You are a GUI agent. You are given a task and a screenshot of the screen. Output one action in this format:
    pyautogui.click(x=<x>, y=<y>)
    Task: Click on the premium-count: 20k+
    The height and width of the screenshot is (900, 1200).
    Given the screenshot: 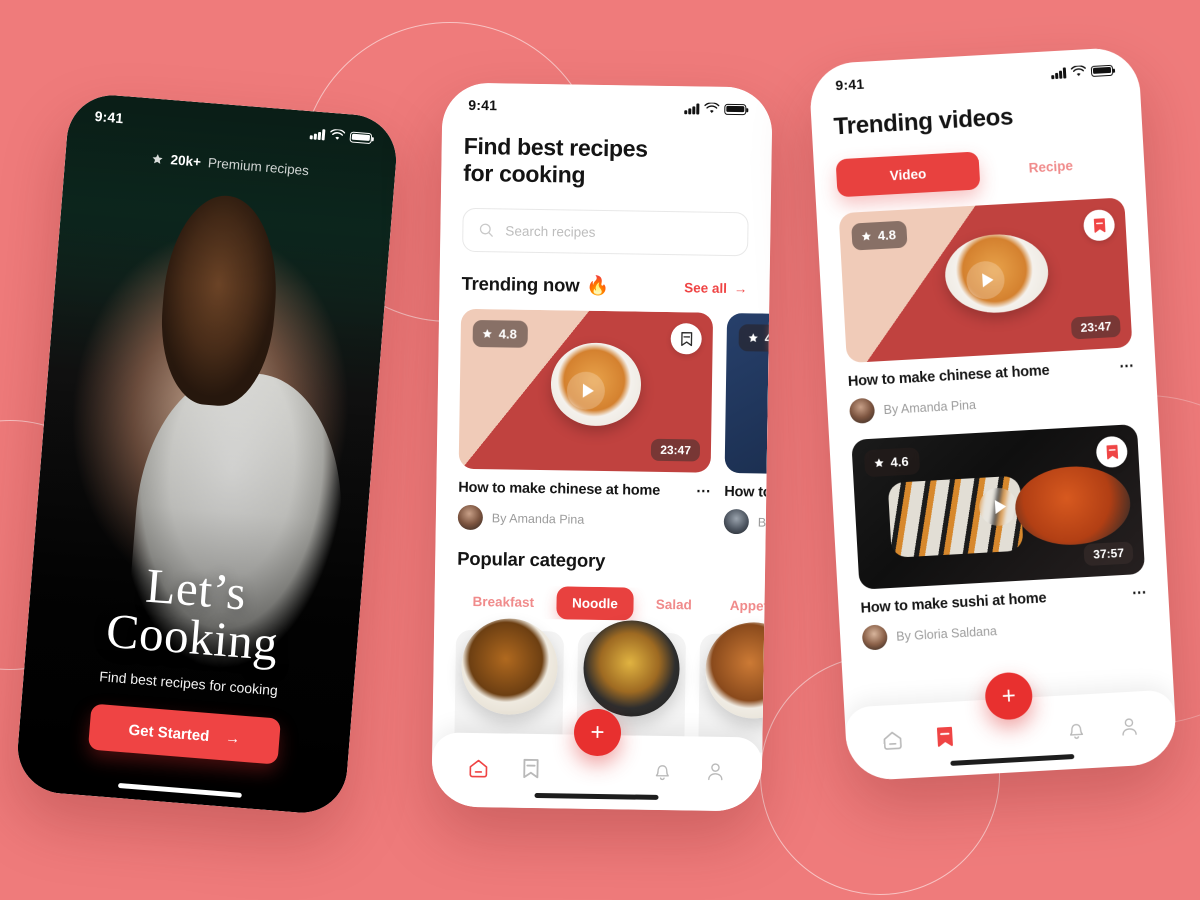 What is the action you would take?
    pyautogui.click(x=186, y=161)
    